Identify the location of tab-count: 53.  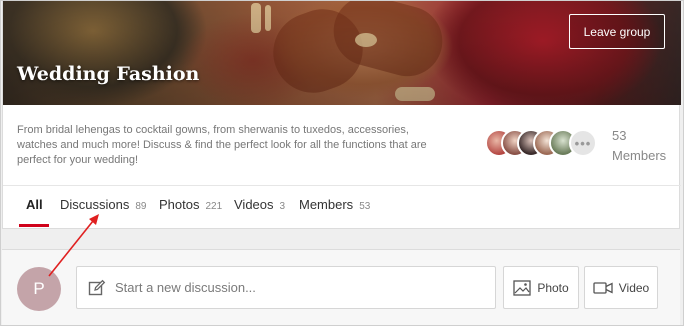
(365, 206).